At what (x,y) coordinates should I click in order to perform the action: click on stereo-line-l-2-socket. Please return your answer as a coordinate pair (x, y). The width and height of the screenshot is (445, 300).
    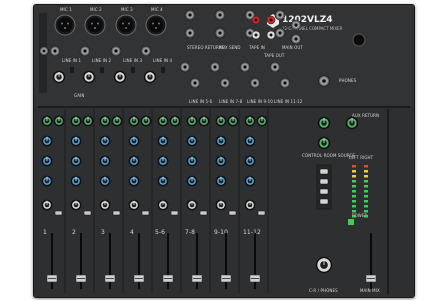
    Looking at the image, I should click on (245, 67).